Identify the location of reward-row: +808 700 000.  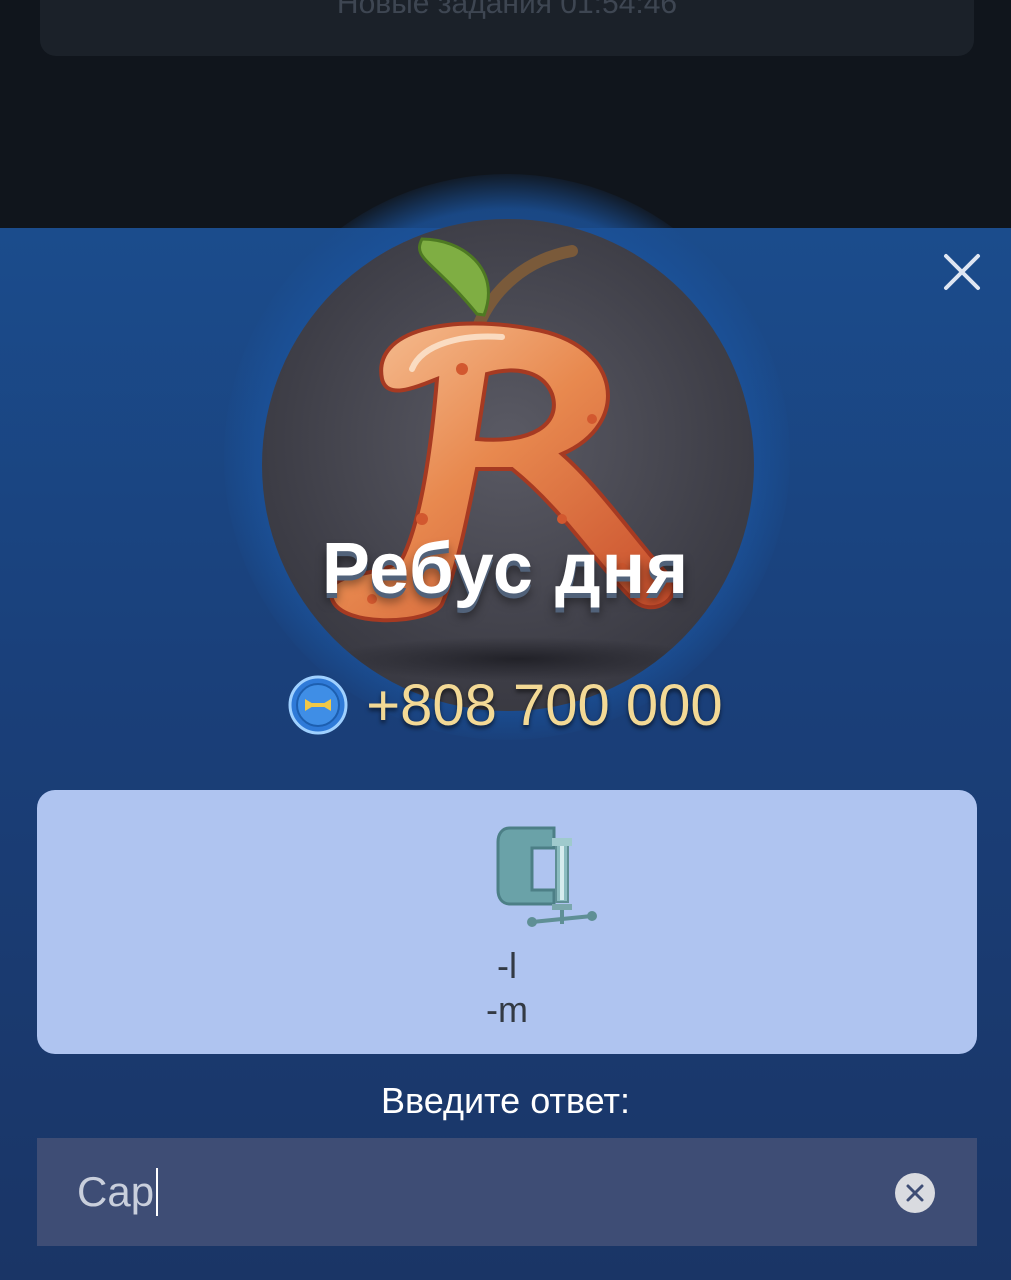
(505, 705).